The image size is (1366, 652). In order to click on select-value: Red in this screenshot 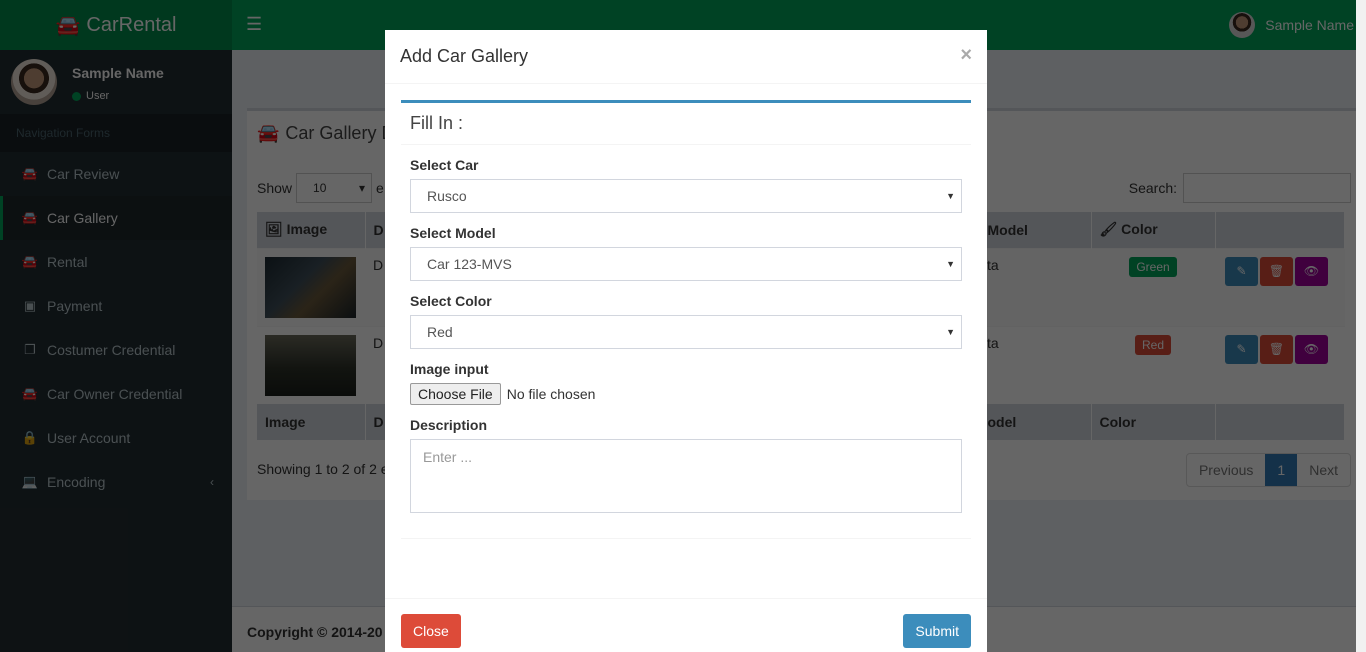, I will do `click(440, 332)`.